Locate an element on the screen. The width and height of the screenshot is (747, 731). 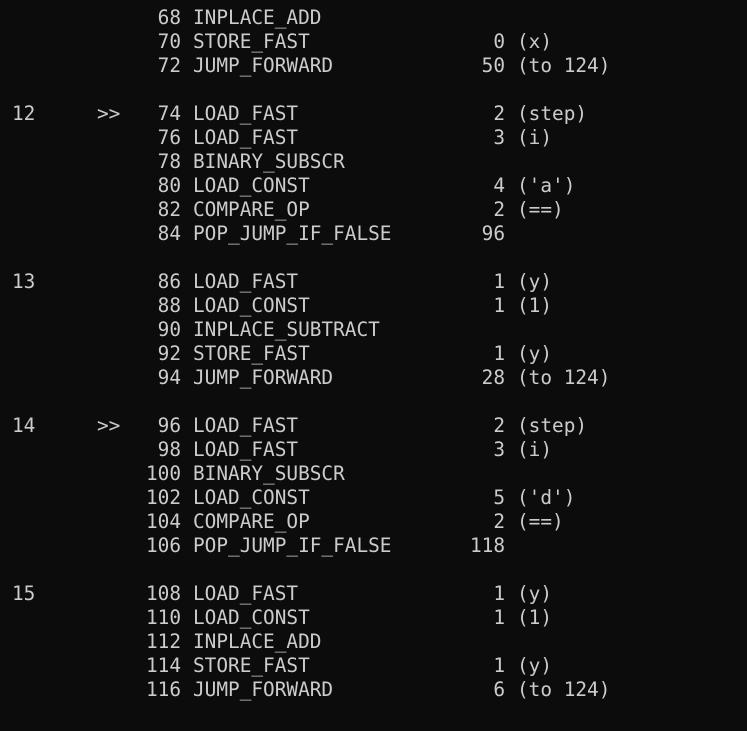
instruction-offset: 98 is located at coordinates (169, 449).